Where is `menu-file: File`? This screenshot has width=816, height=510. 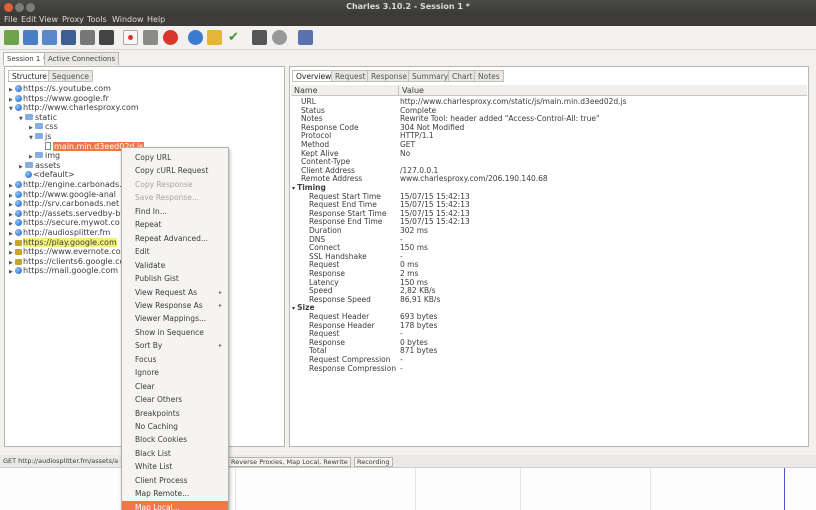 menu-file: File is located at coordinates (10, 19).